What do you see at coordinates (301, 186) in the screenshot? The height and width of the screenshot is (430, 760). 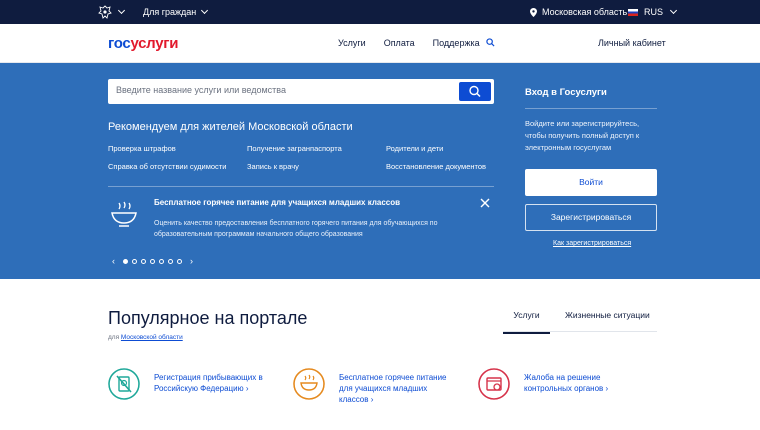 I see `hero-divider` at bounding box center [301, 186].